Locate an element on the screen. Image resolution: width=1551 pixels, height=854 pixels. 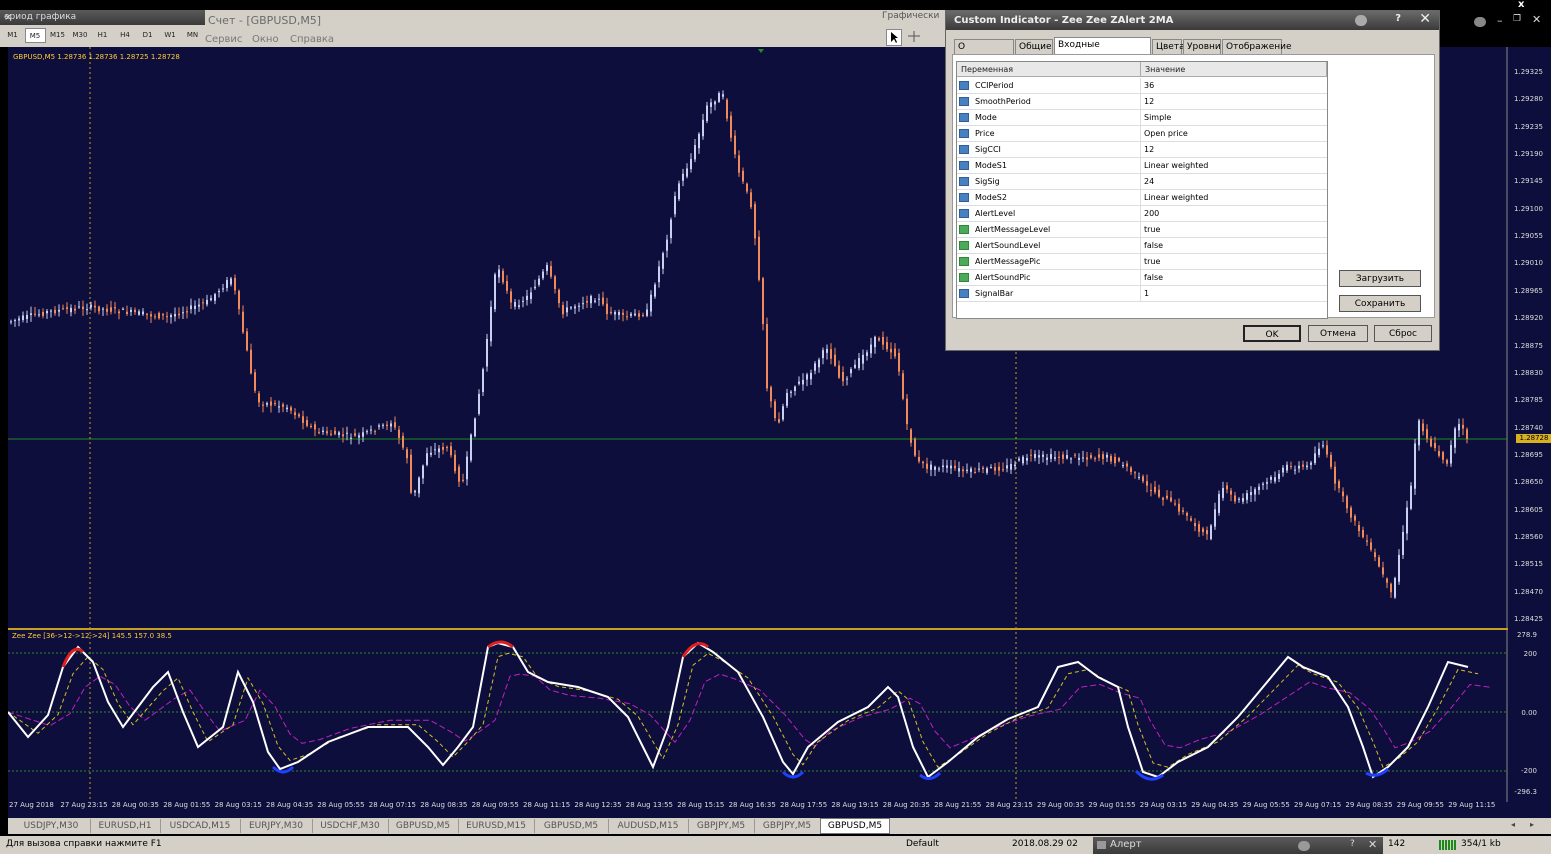
dialog-help-button: ? is located at coordinates (1398, 18).